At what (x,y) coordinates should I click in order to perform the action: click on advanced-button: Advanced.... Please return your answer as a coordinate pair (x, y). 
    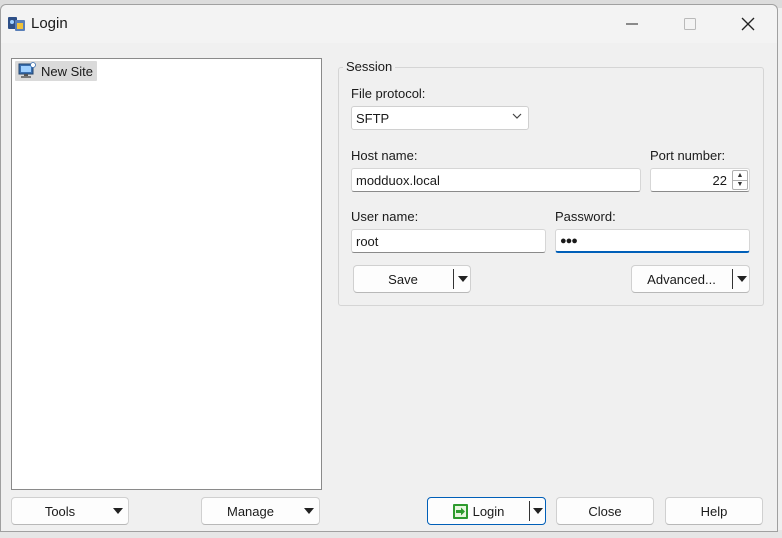
    Looking at the image, I should click on (690, 279).